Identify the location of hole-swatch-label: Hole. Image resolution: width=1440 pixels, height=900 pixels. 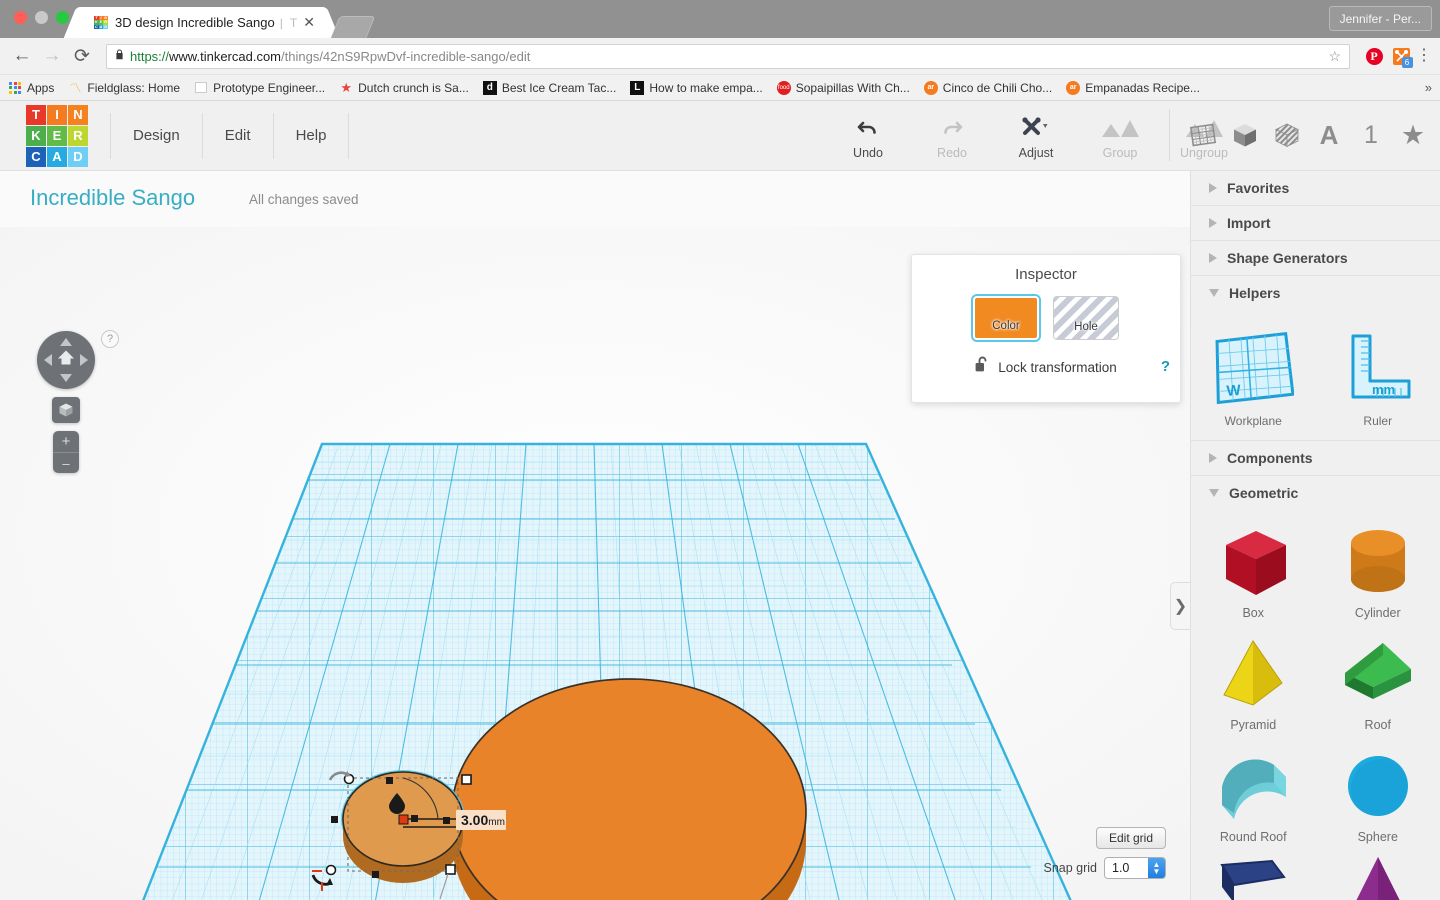
(1086, 327).